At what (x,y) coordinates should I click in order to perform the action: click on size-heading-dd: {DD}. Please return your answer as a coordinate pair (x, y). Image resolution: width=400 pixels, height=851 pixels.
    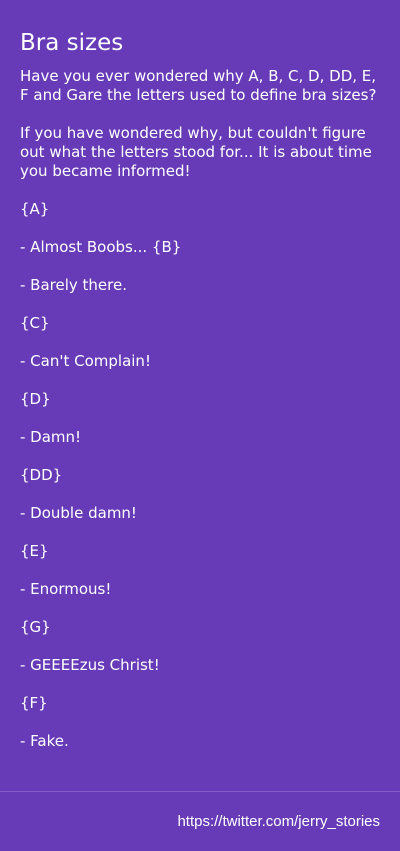
    Looking at the image, I should click on (41, 475).